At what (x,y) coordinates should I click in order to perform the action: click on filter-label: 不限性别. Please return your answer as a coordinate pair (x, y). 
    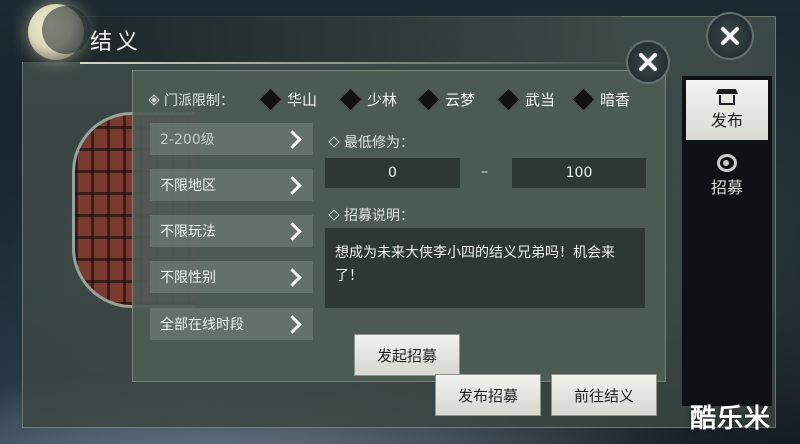
    Looking at the image, I should click on (188, 278).